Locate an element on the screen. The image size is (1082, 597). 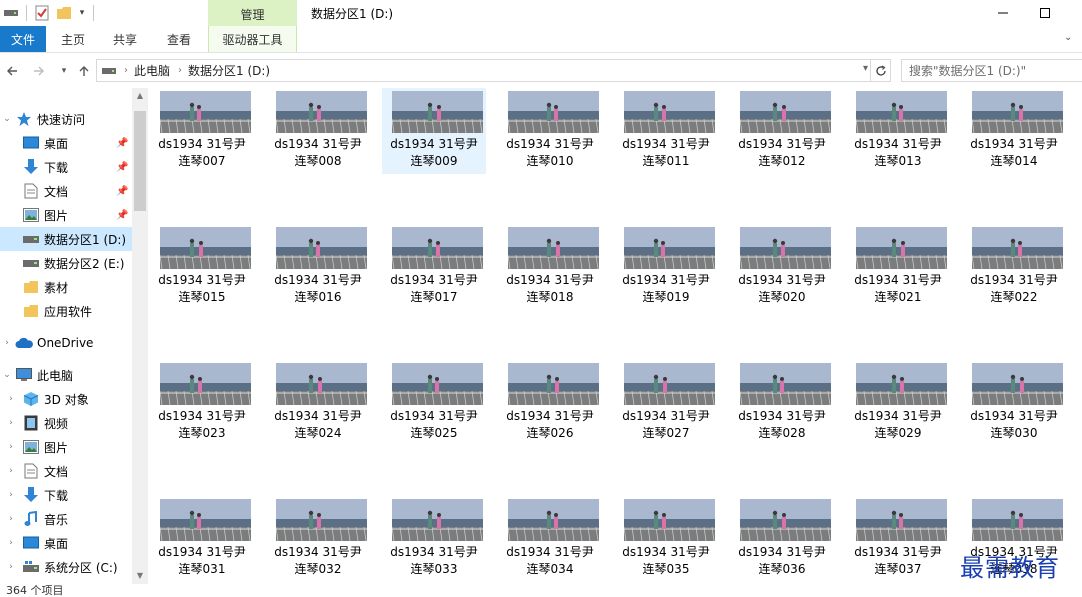
file-name-line1: ds1934 31号尹 is located at coordinates (434, 552).